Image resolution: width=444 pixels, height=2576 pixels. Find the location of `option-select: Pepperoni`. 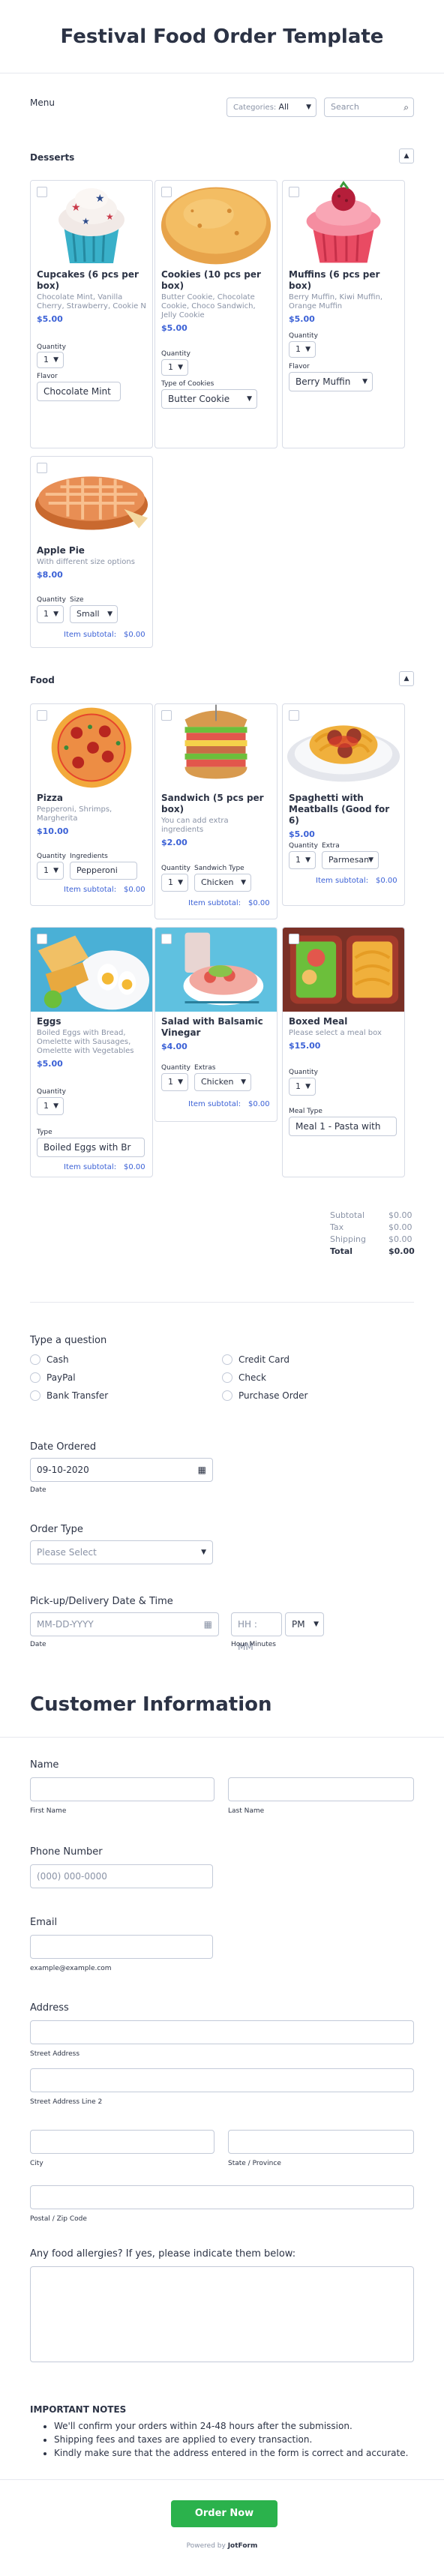

option-select: Pepperoni is located at coordinates (103, 871).